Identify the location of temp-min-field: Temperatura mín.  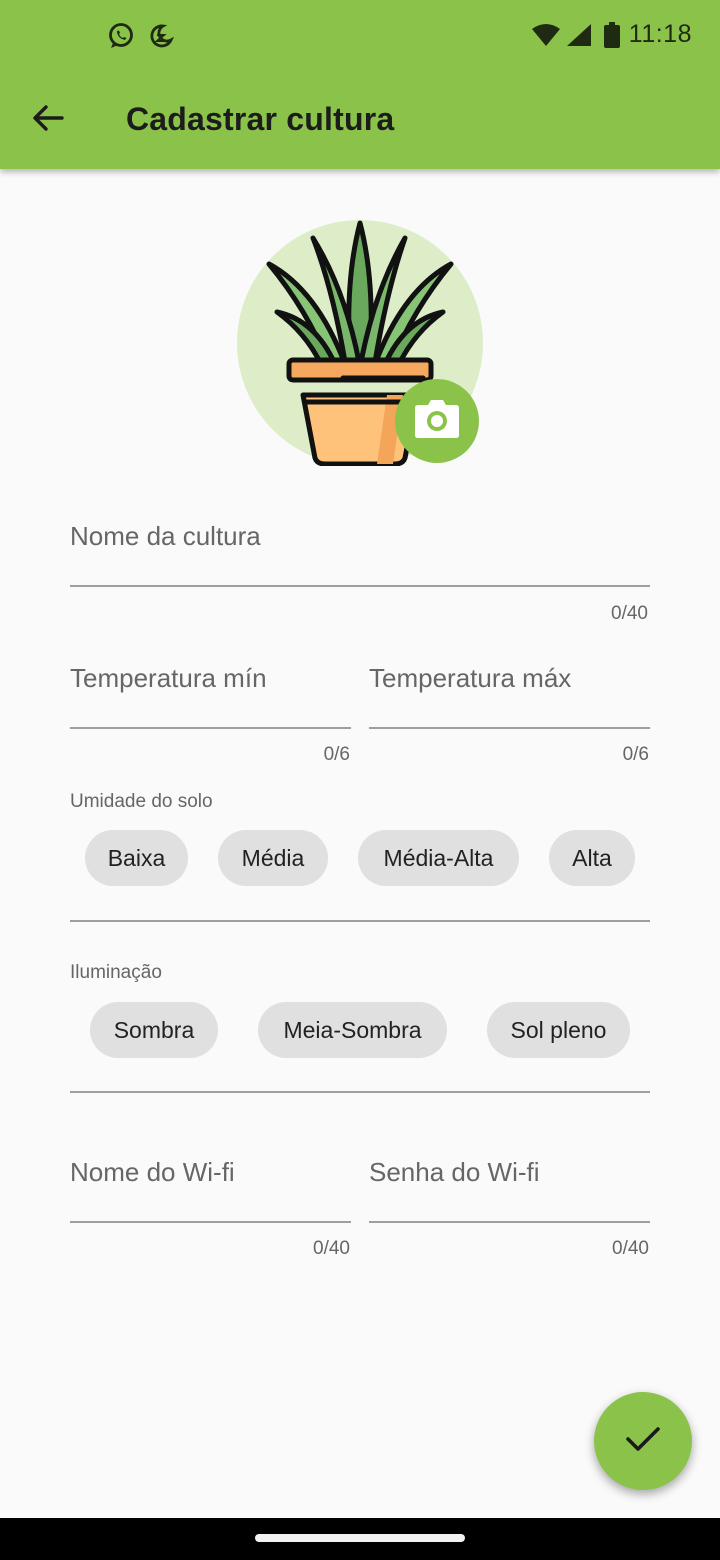
(210, 694).